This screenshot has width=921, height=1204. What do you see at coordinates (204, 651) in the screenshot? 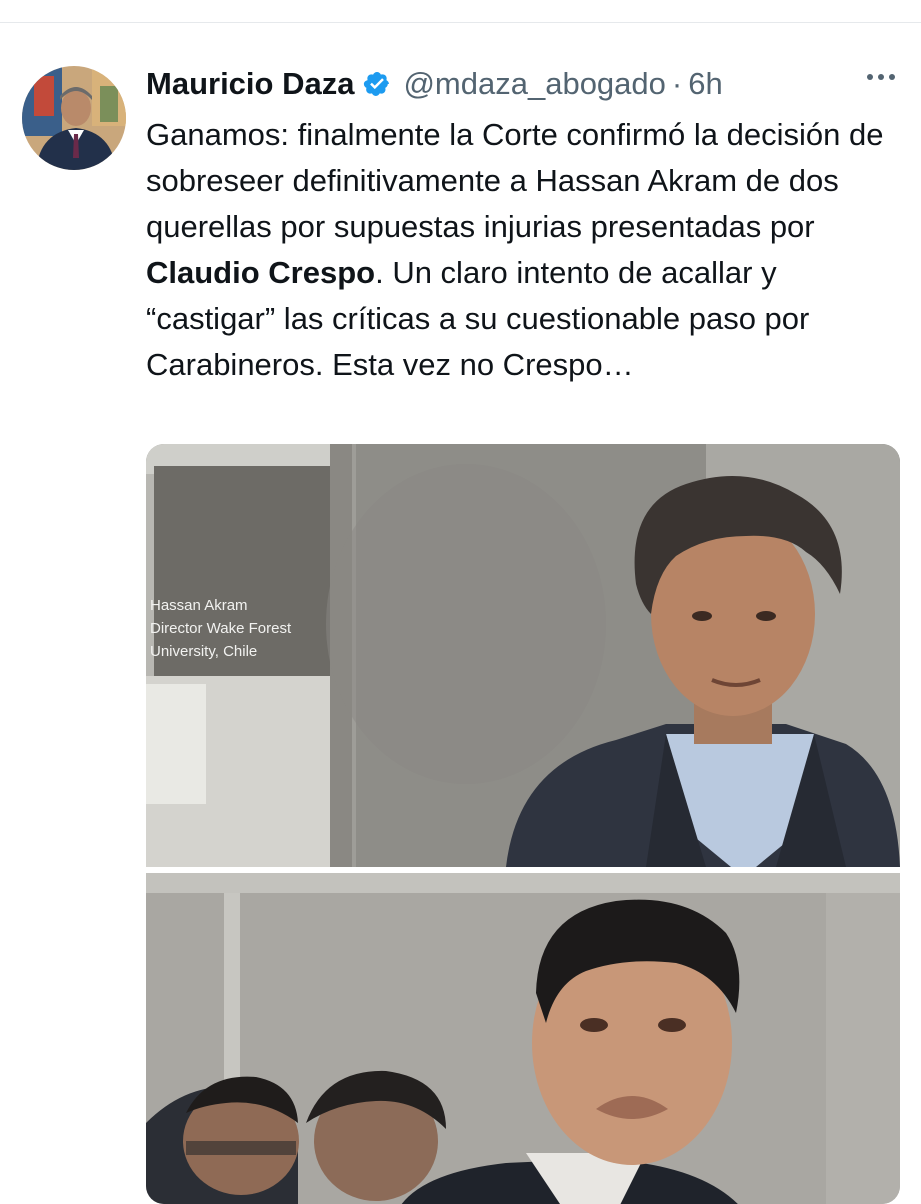
I see `sign-line-3: University, Chile` at bounding box center [204, 651].